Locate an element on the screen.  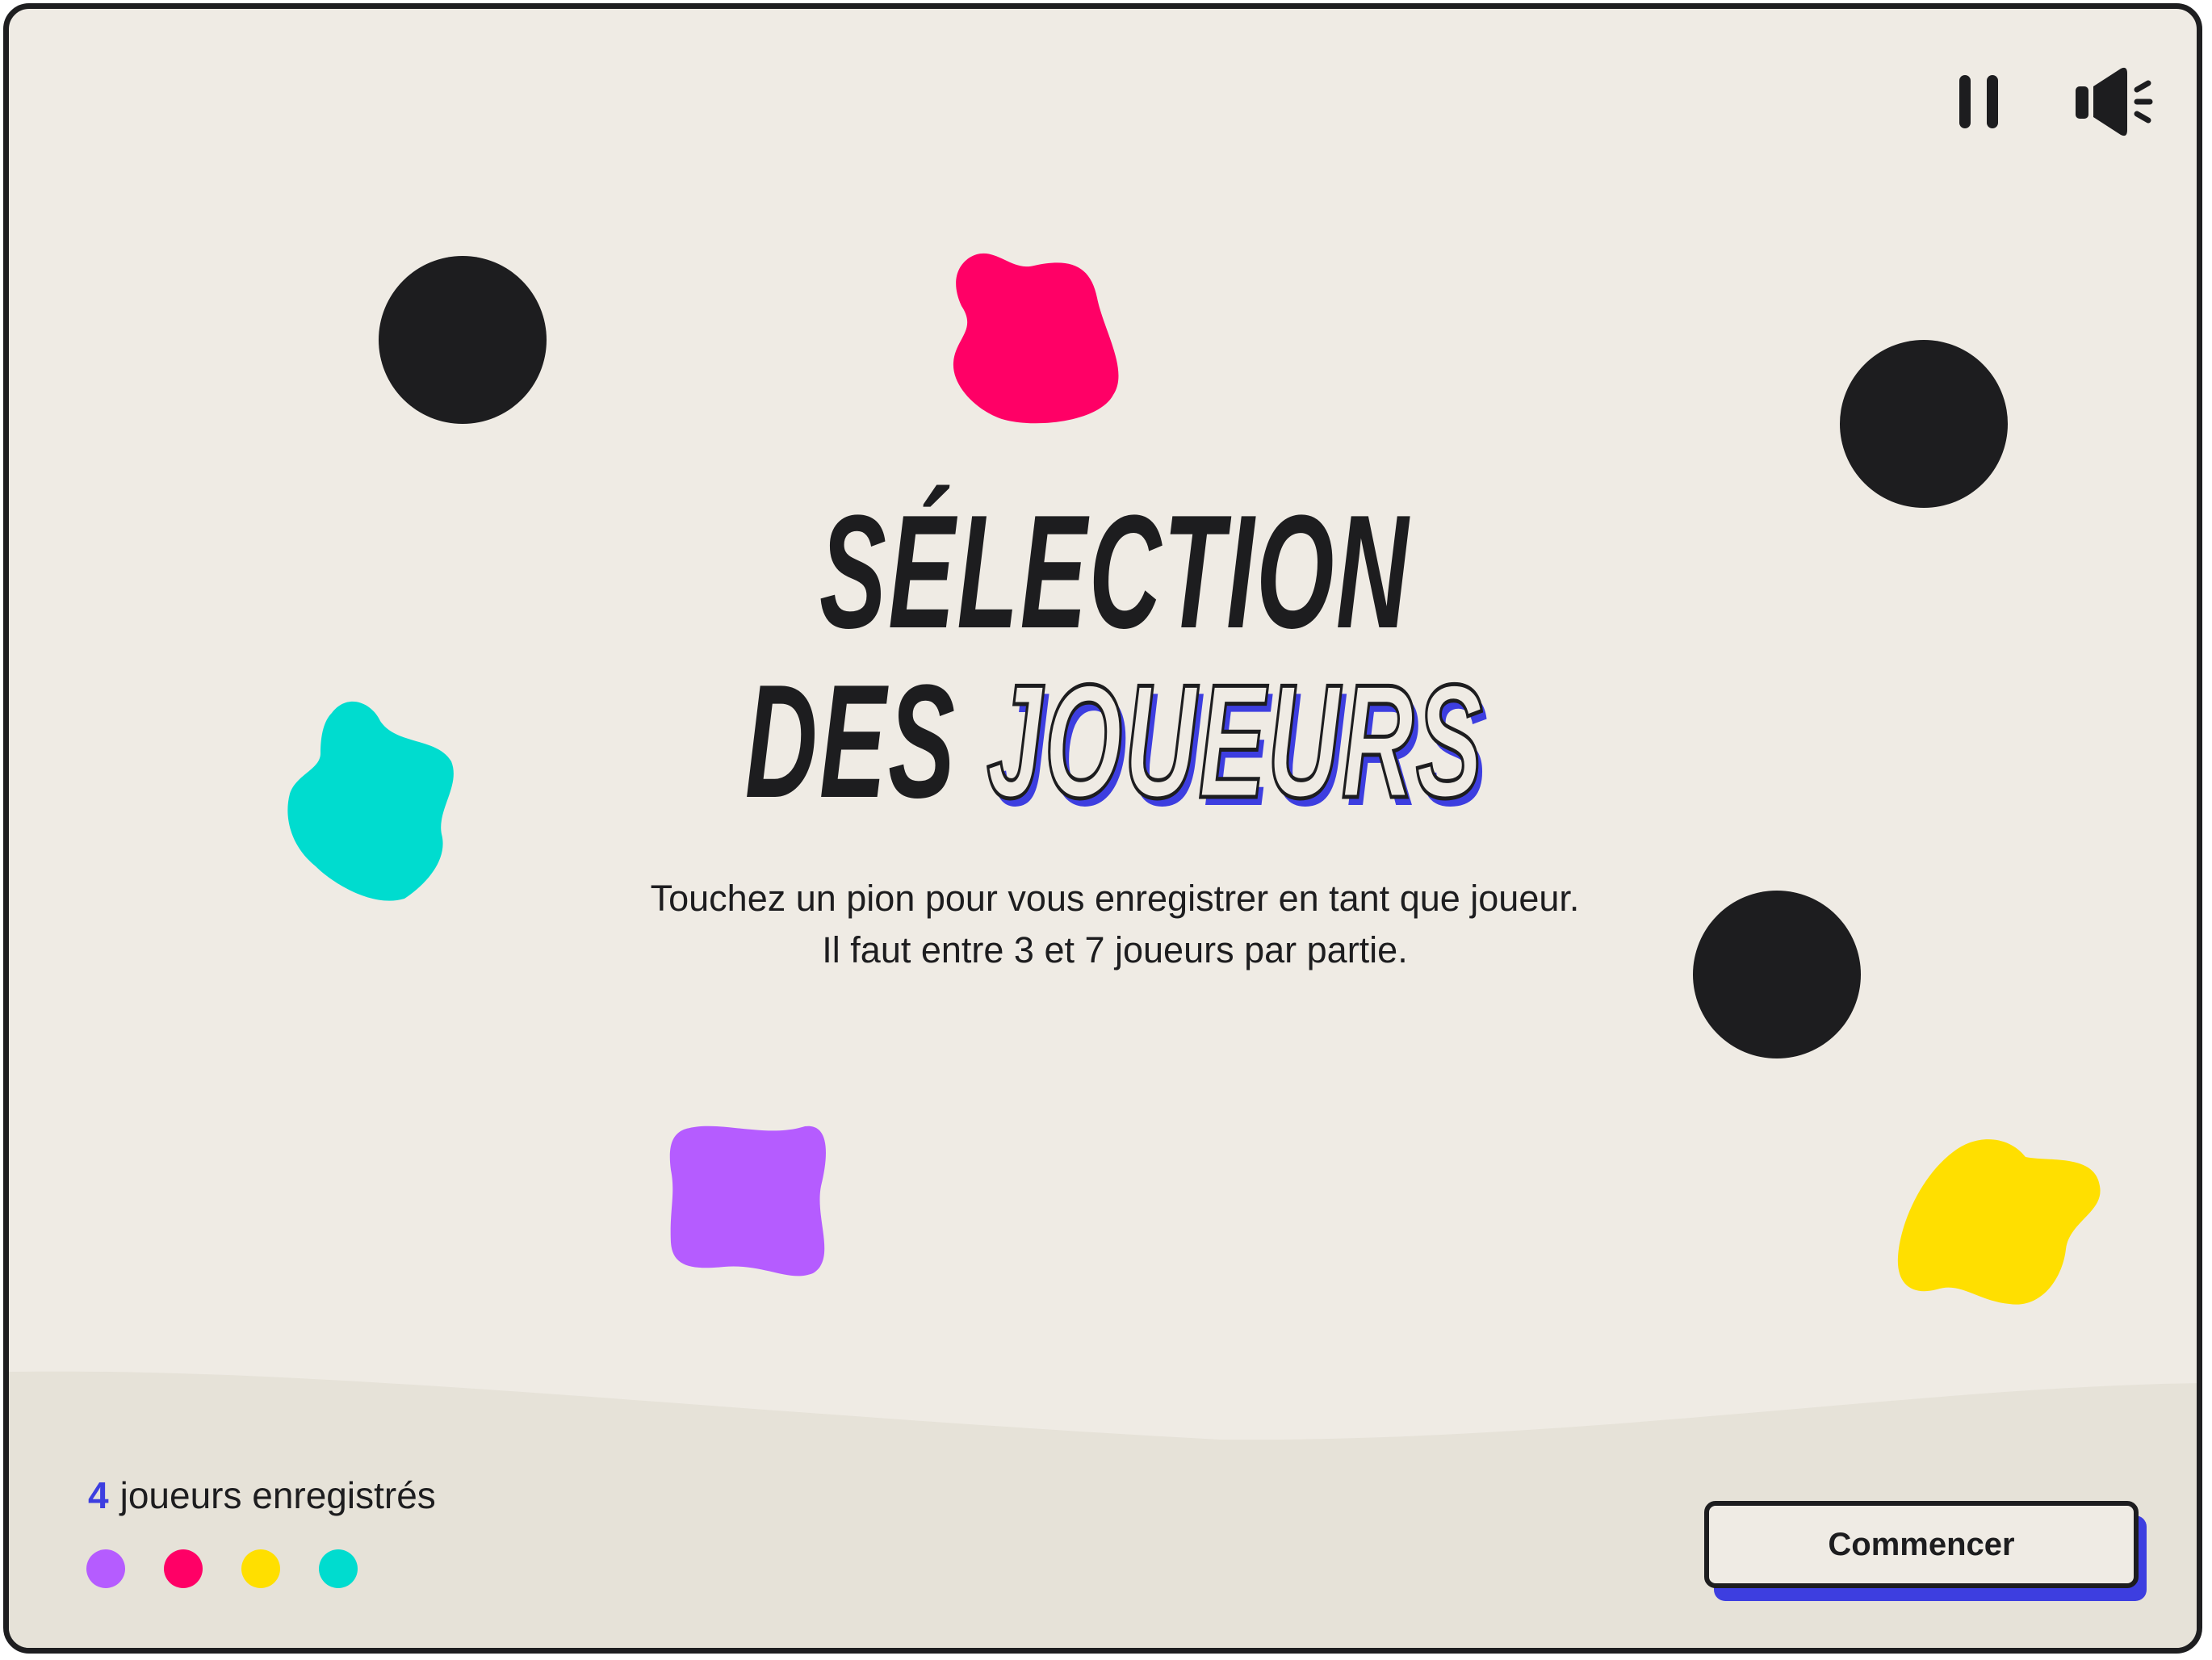
start-button-wrapper: Commencer is located at coordinates (1926, 1554).